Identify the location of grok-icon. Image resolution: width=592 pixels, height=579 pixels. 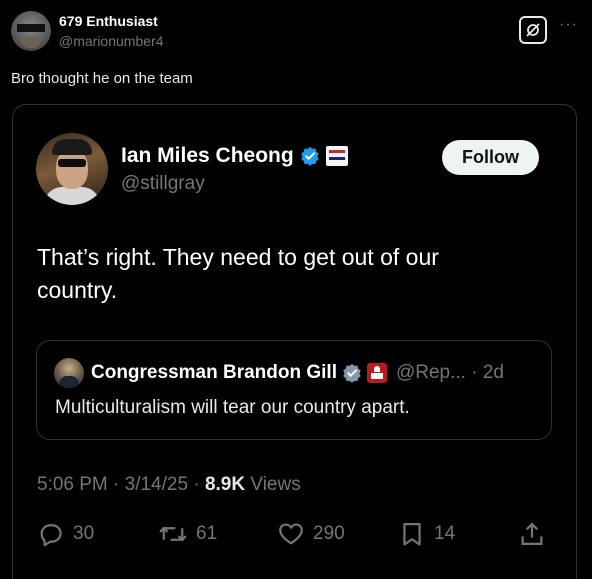
(533, 30).